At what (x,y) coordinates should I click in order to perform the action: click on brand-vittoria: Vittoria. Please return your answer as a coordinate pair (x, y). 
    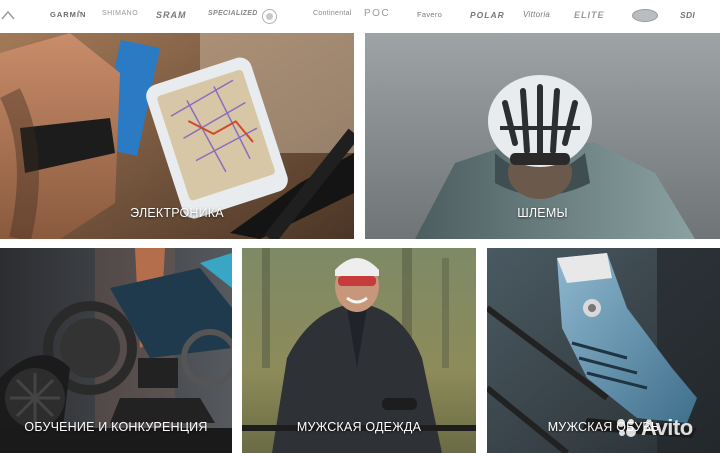
    Looking at the image, I should click on (536, 17).